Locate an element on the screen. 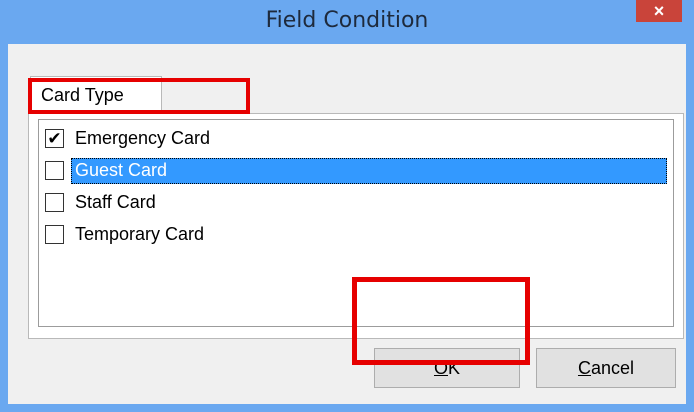  list-item-label: Staff Card is located at coordinates (115, 202).